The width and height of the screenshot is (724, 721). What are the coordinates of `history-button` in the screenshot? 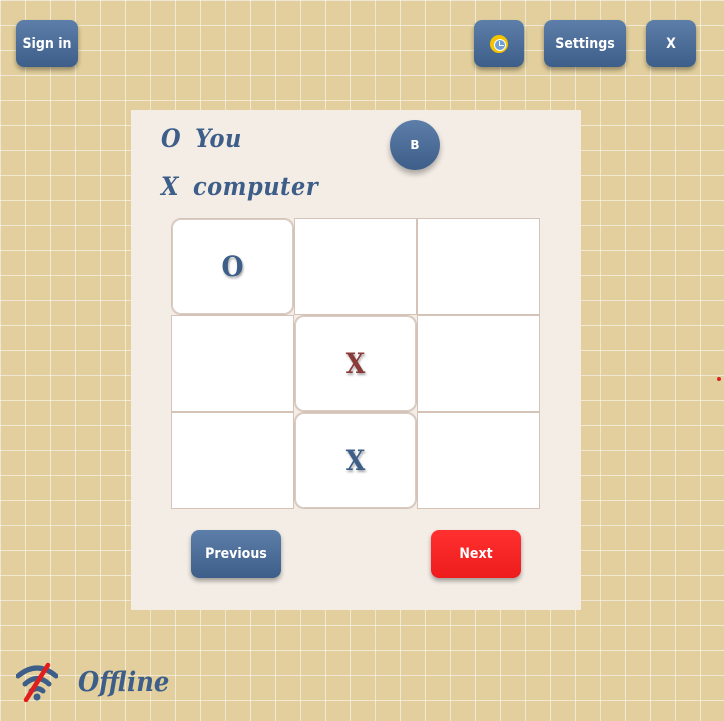 It's located at (499, 43).